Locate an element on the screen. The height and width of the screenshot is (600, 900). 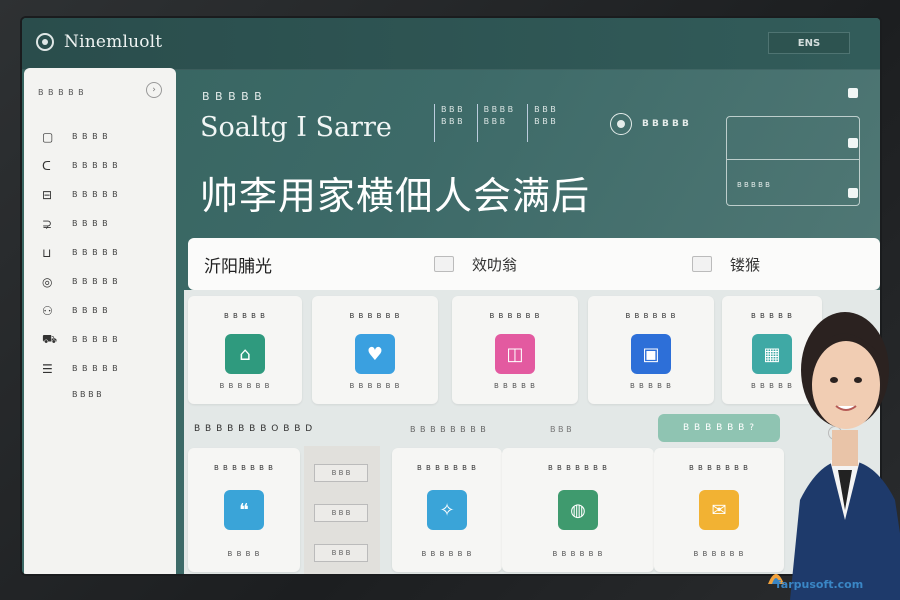
row-left-label: B B B B B B B O B B D is located at coordinates (254, 429).